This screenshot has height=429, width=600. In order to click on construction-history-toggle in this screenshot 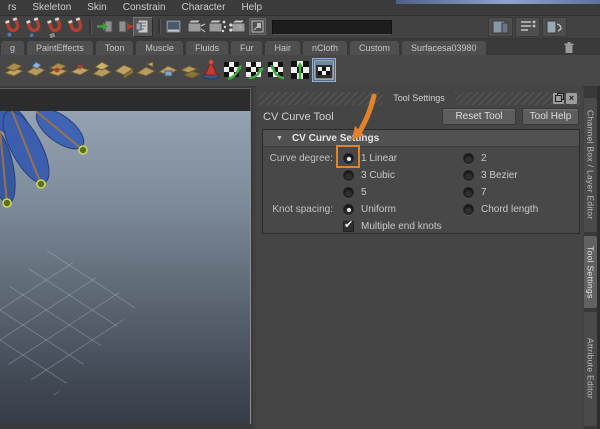, I will do `click(143, 27)`.